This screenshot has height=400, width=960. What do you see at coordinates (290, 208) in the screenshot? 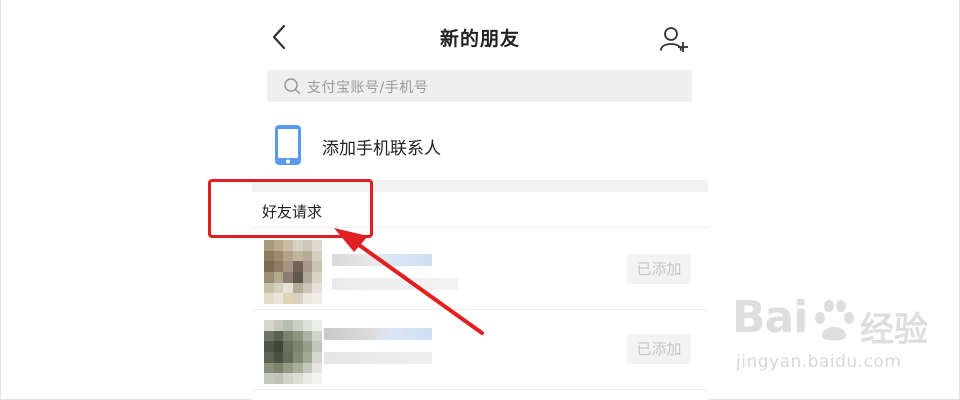
I see `annotation-highlight-box` at bounding box center [290, 208].